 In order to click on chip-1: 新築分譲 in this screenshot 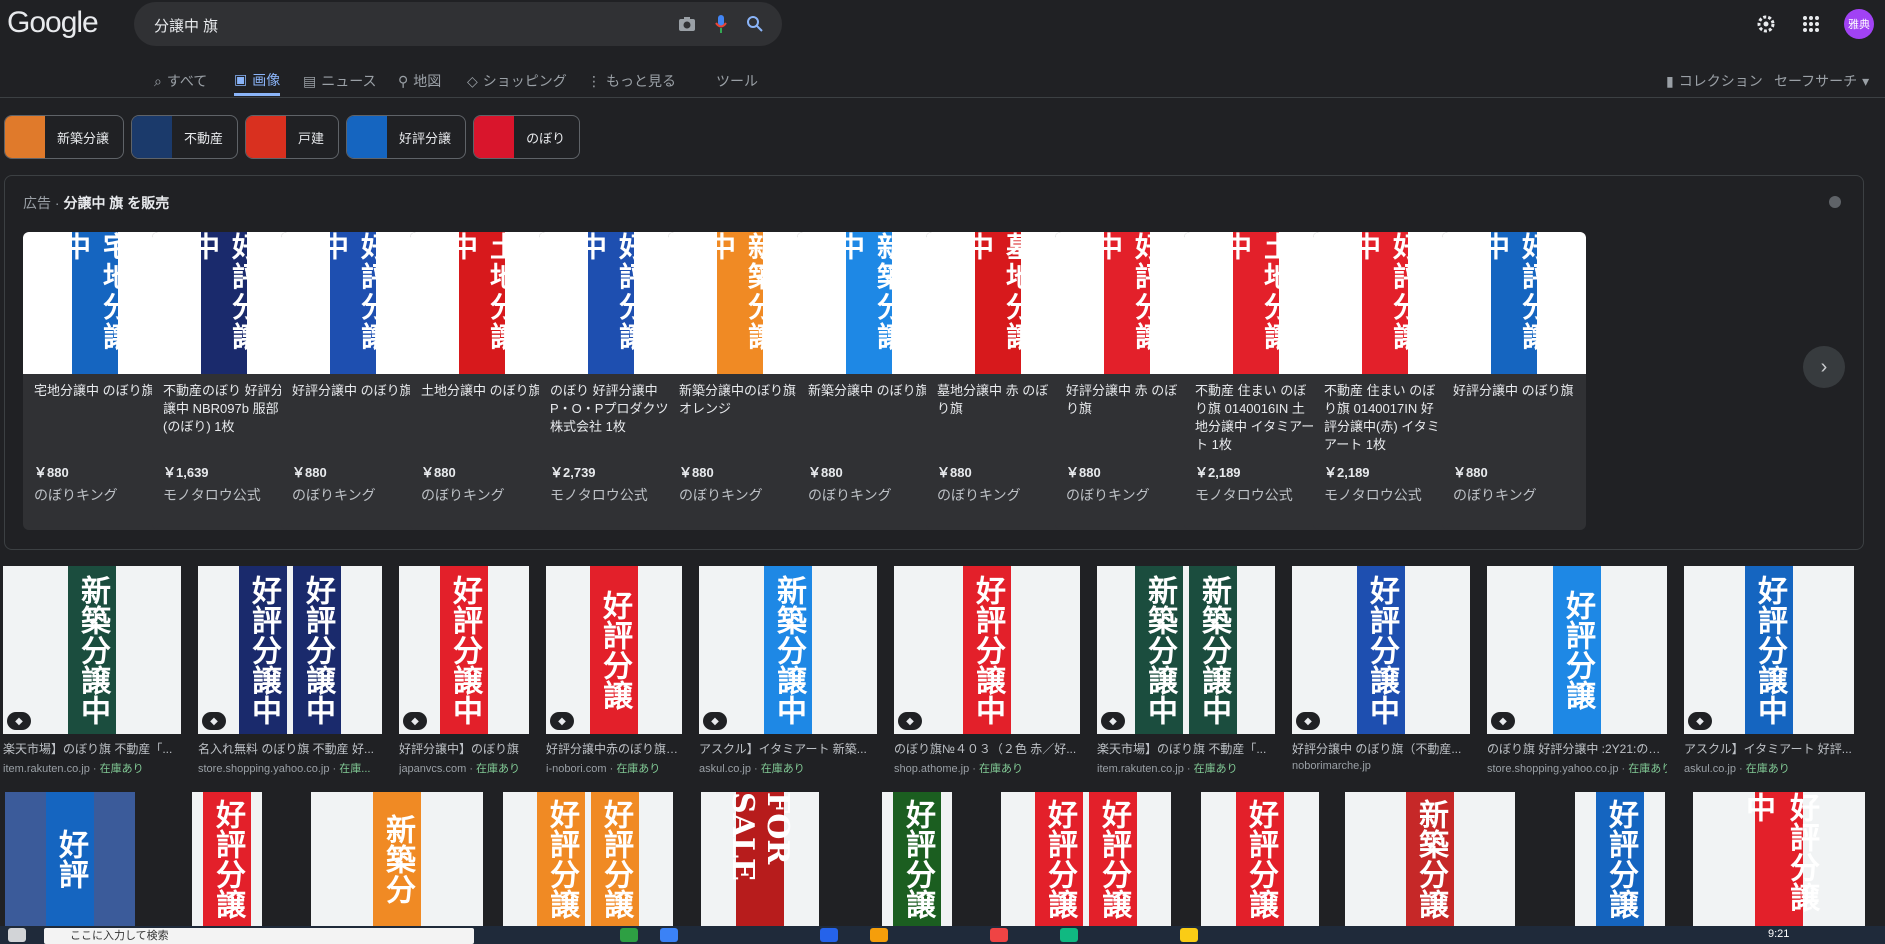, I will do `click(64, 137)`.